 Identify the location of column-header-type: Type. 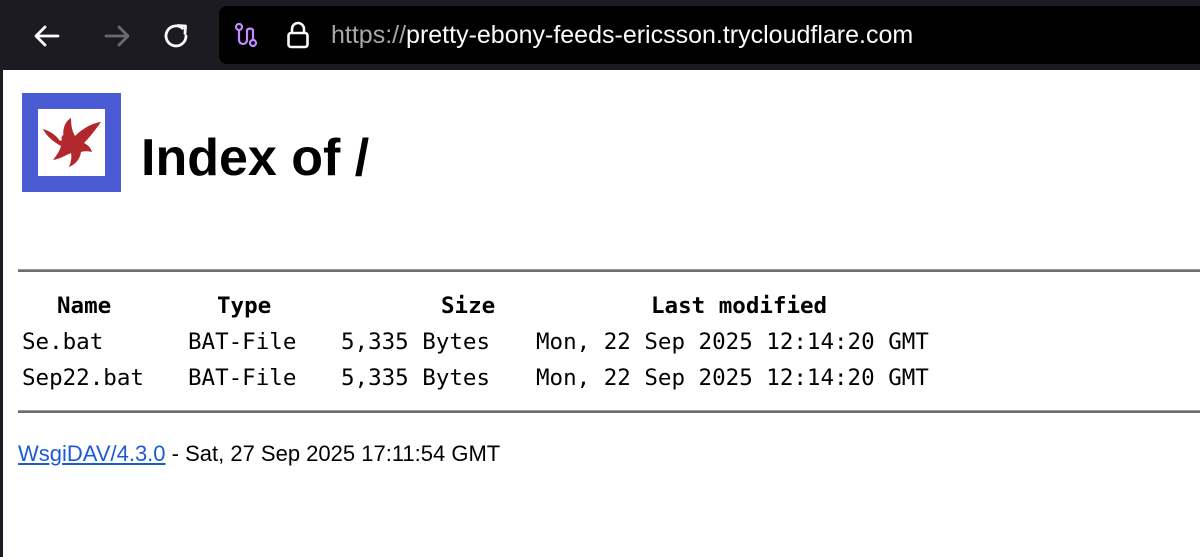
(244, 306).